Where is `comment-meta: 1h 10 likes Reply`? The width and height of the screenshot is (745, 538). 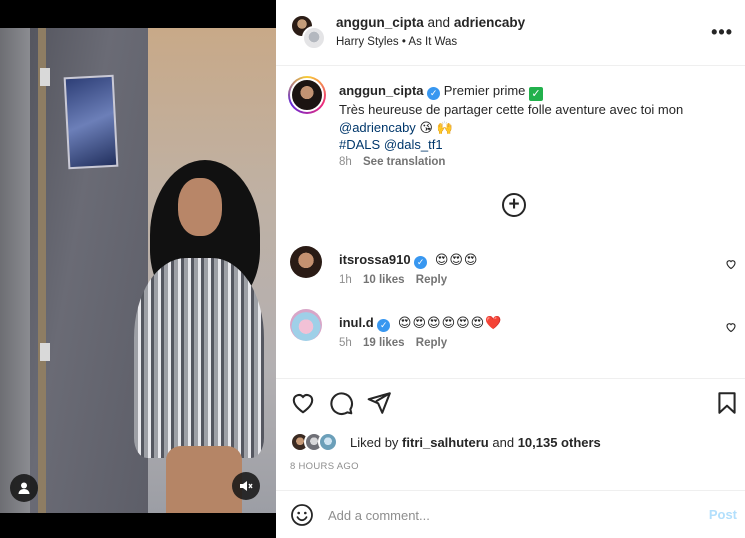 comment-meta: 1h 10 likes Reply is located at coordinates (393, 280).